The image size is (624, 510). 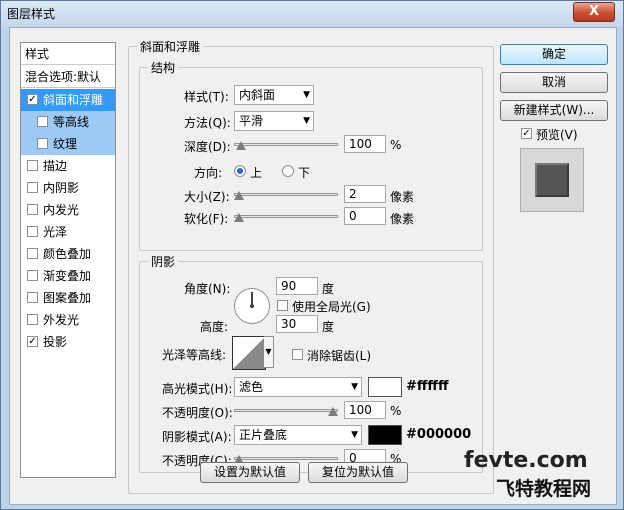 I want to click on size-unit: 像素, so click(x=402, y=197).